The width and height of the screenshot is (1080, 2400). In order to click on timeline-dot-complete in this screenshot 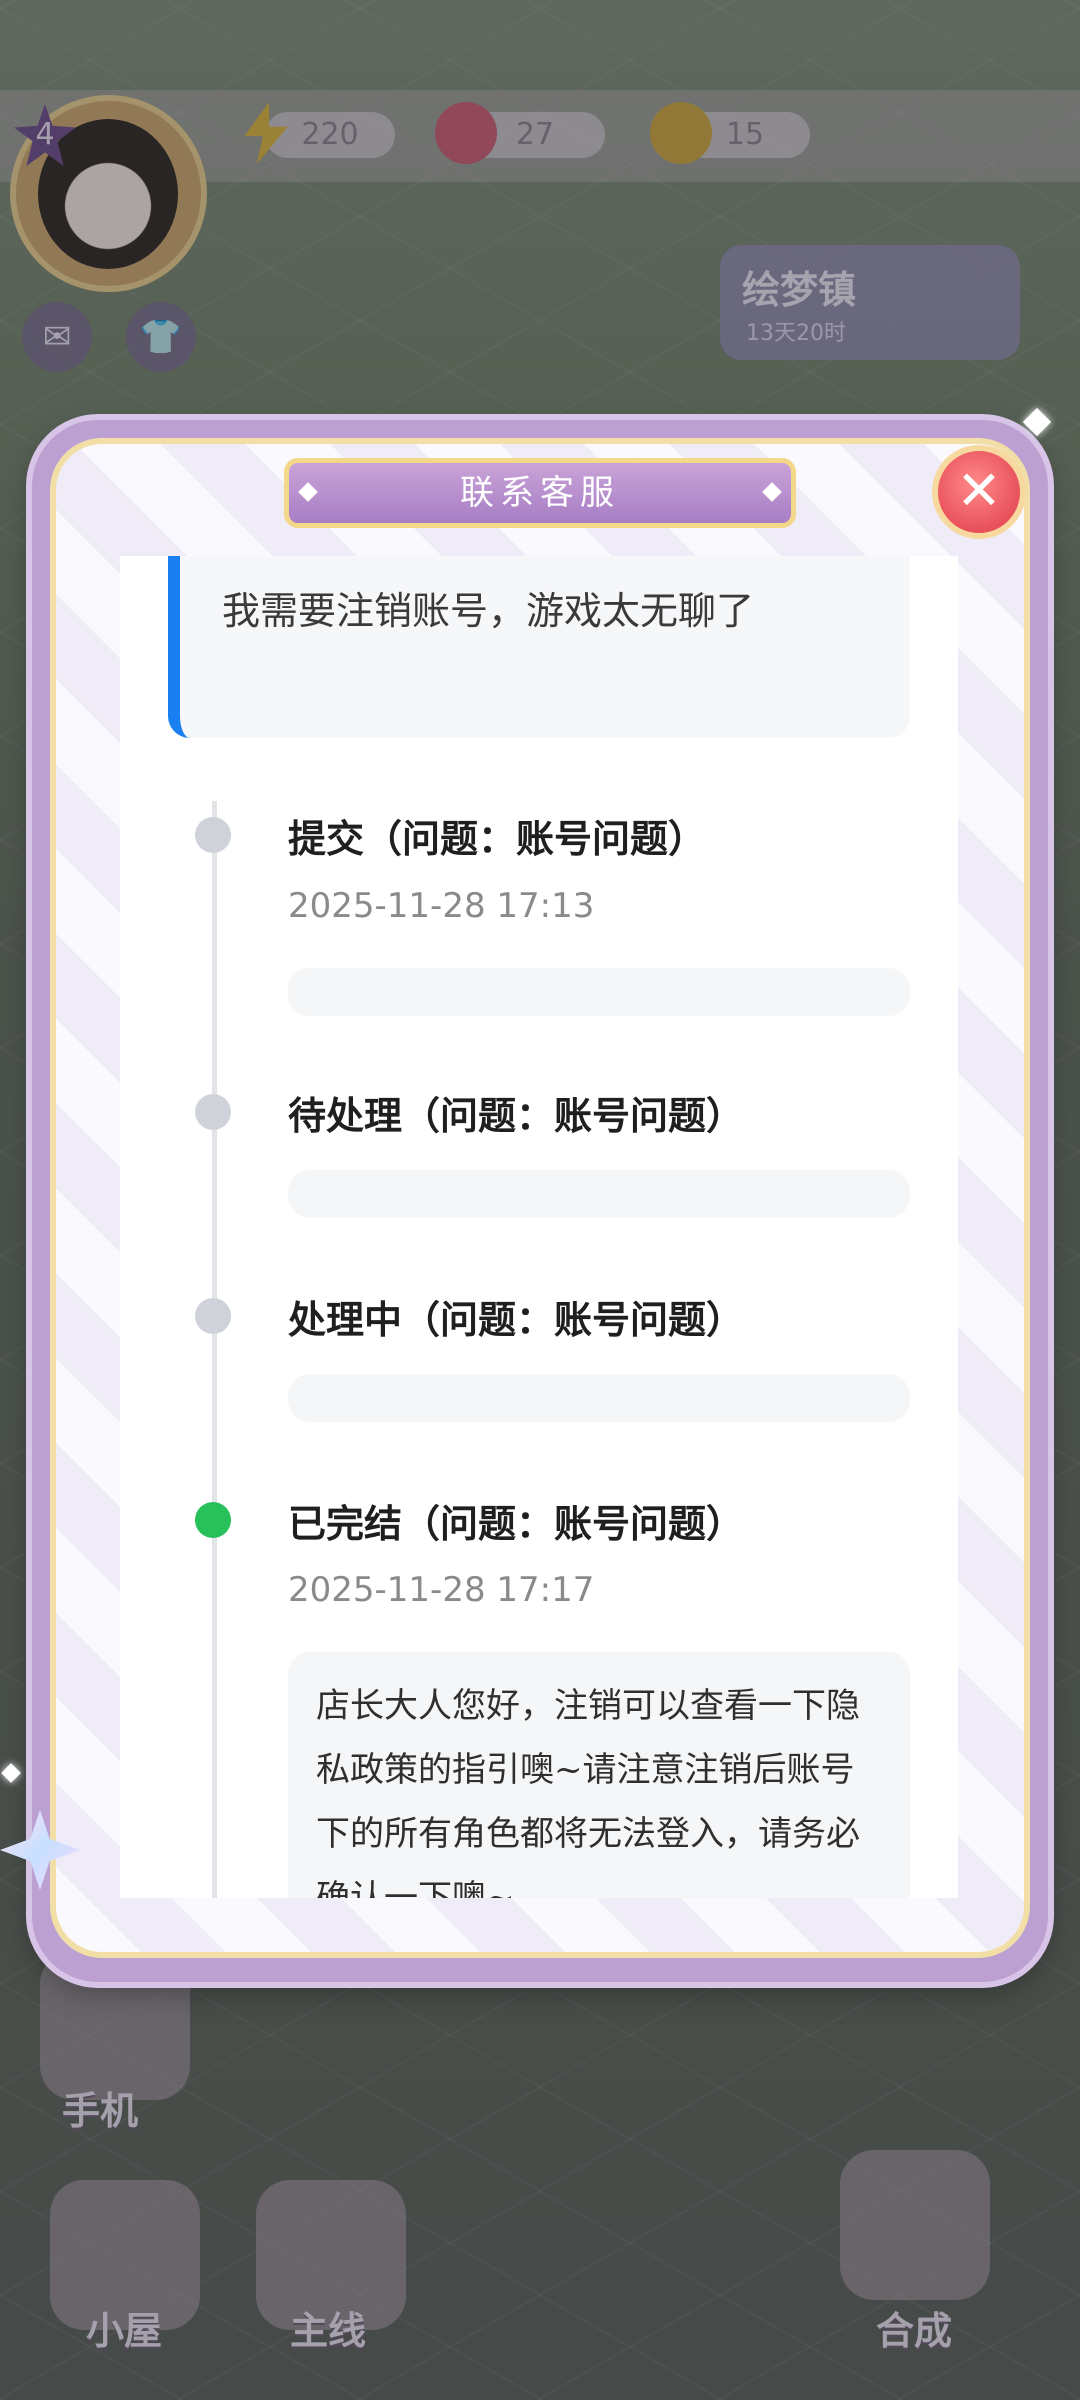, I will do `click(213, 1520)`.